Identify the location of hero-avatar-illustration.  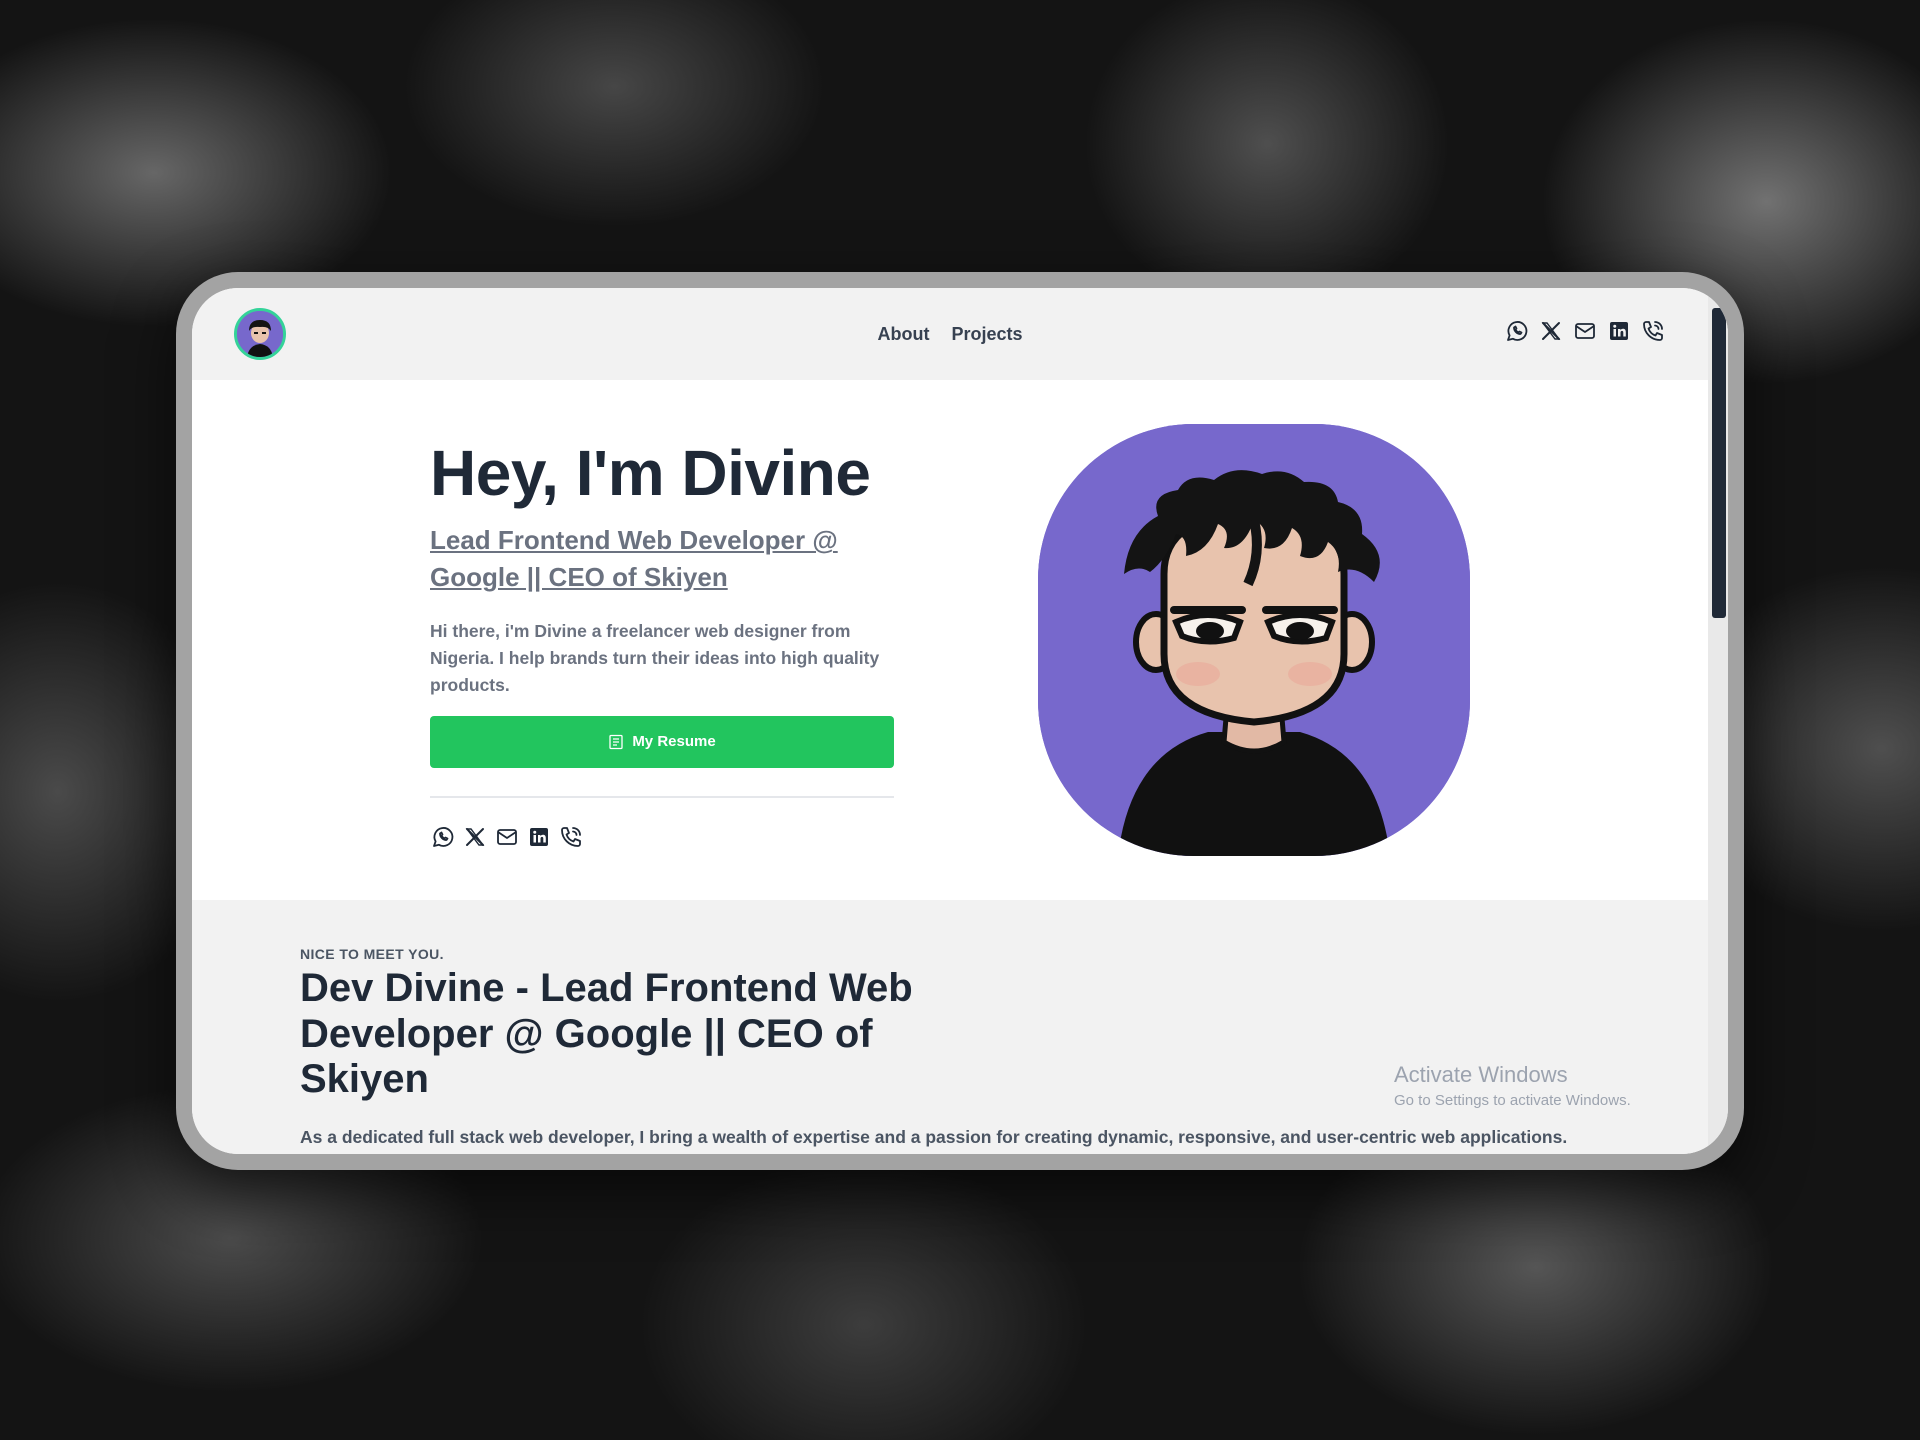
(1254, 640).